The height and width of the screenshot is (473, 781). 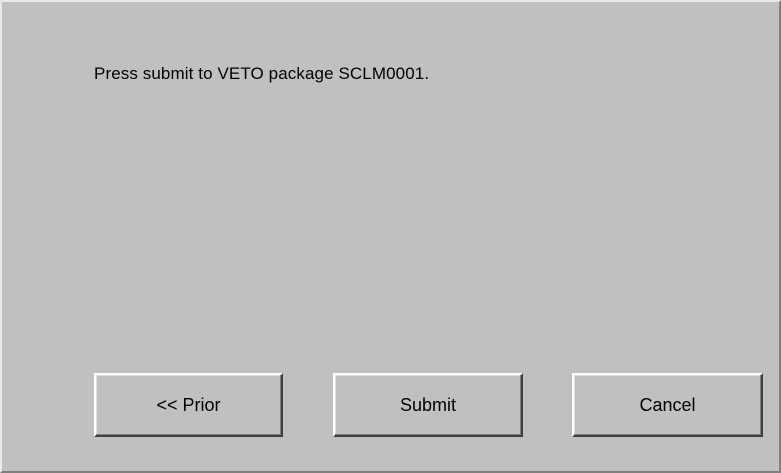 What do you see at coordinates (667, 405) in the screenshot?
I see `cancel-button: Cancel` at bounding box center [667, 405].